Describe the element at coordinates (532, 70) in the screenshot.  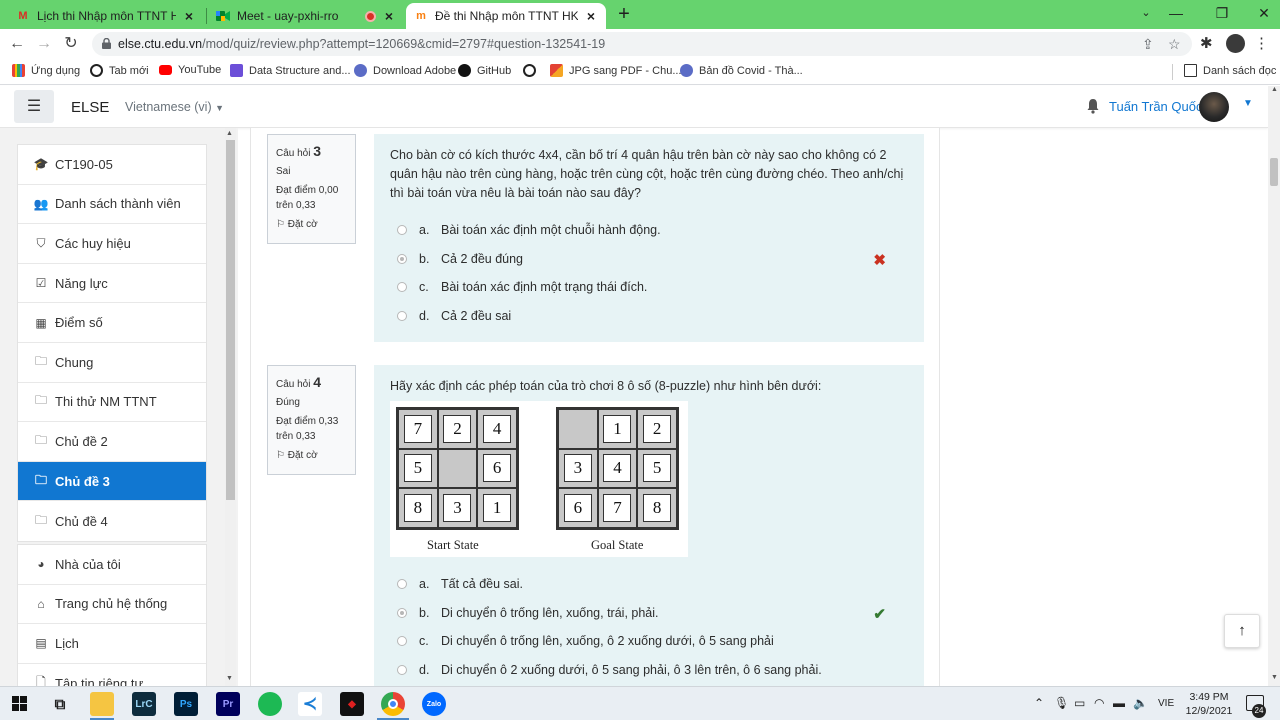
I see `bookmark-globe` at that location.